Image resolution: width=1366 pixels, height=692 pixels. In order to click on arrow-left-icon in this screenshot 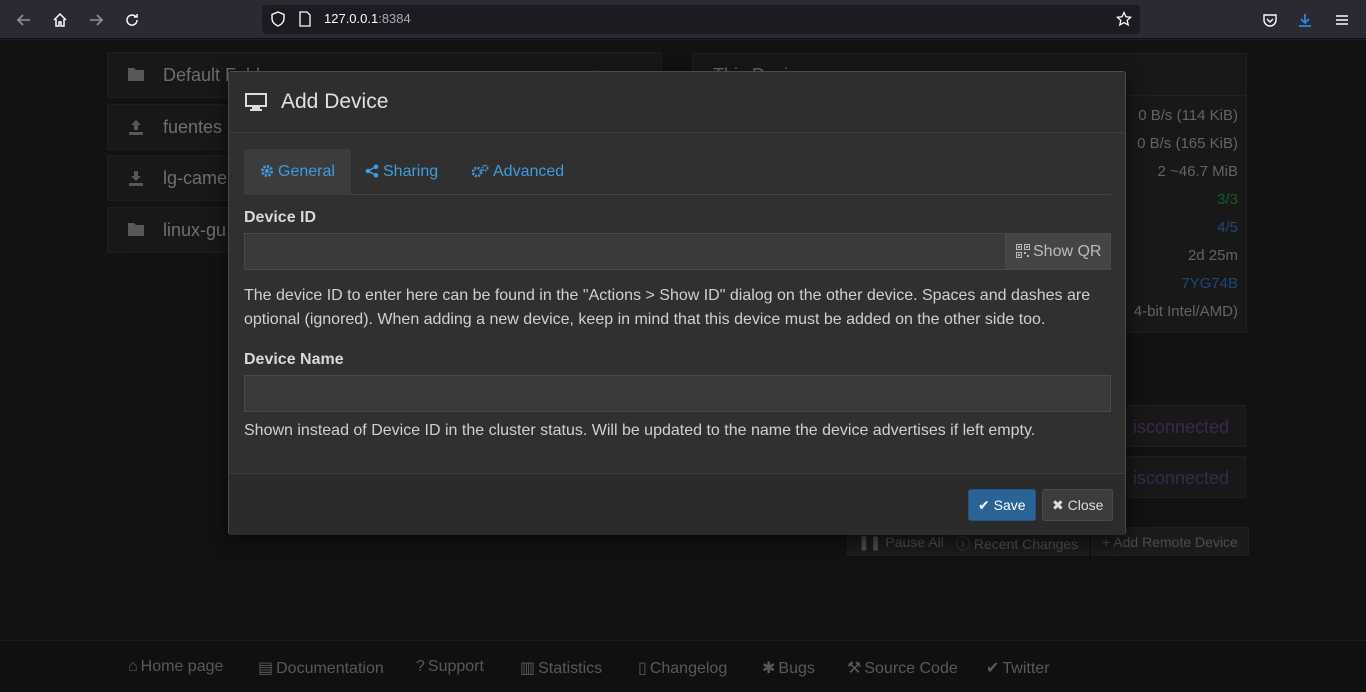, I will do `click(23, 20)`.